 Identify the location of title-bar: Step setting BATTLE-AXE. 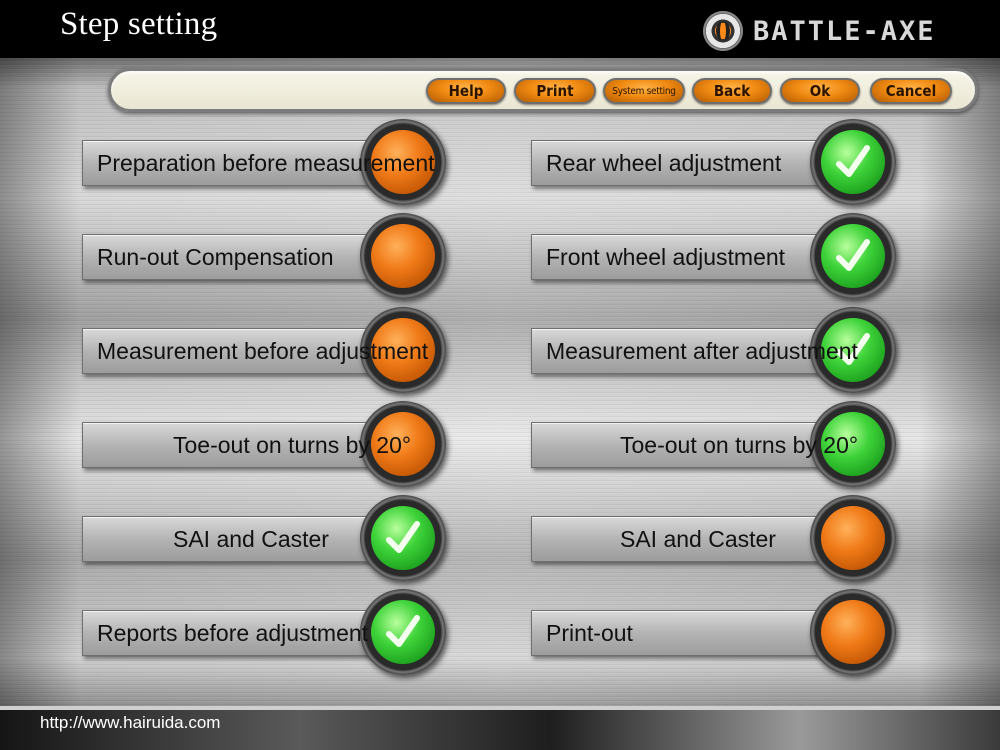
(500, 29).